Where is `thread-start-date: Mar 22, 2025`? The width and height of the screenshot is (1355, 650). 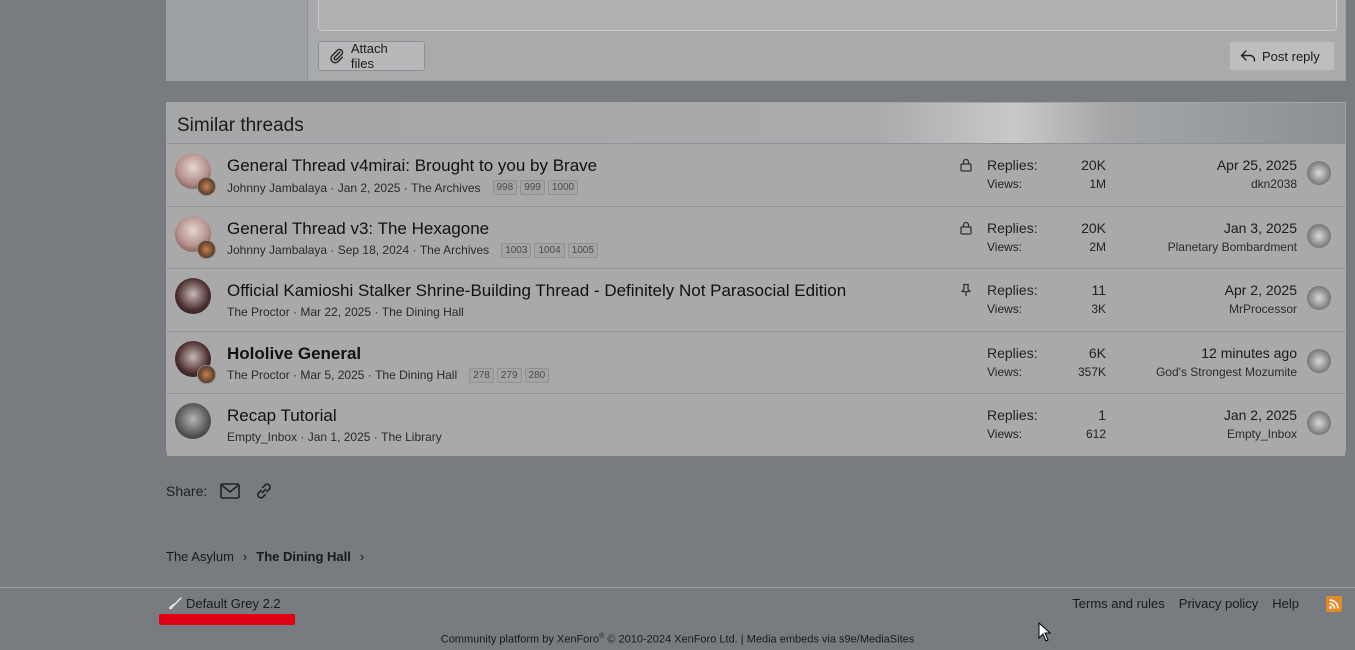
thread-start-date: Mar 22, 2025 is located at coordinates (335, 312).